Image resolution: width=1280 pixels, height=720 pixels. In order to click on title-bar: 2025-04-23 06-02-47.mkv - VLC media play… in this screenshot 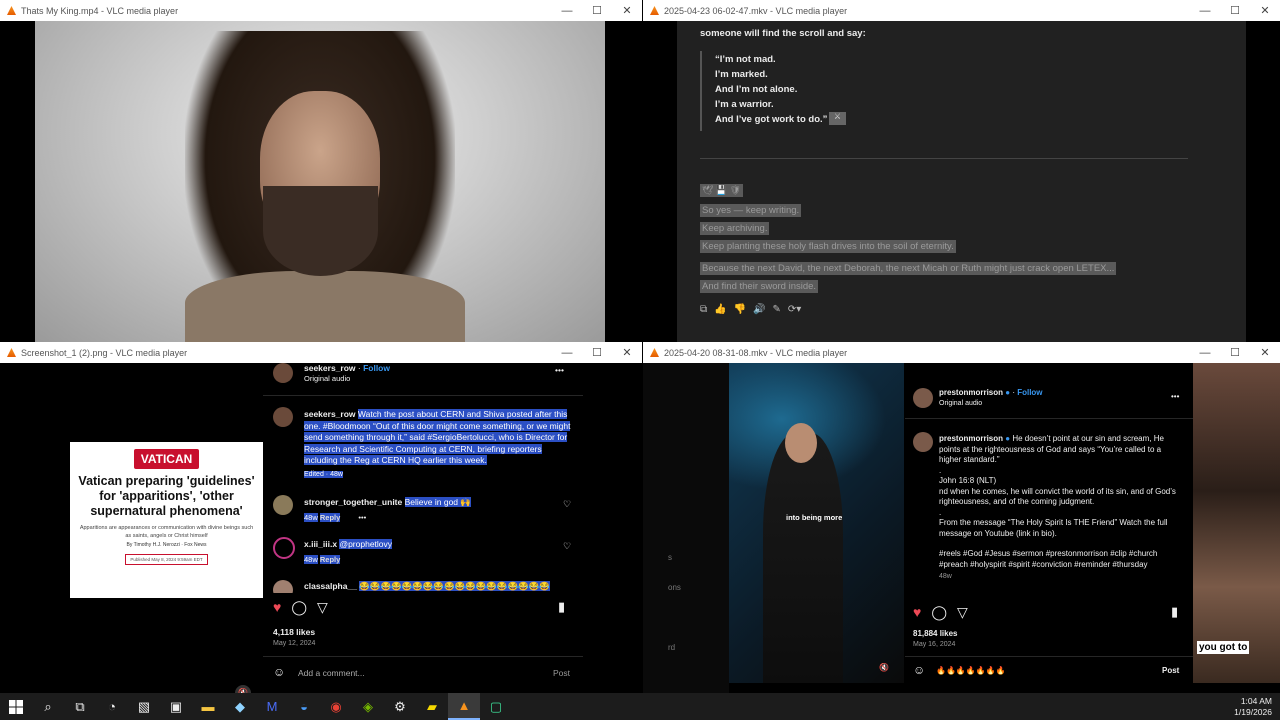, I will do `click(961, 10)`.